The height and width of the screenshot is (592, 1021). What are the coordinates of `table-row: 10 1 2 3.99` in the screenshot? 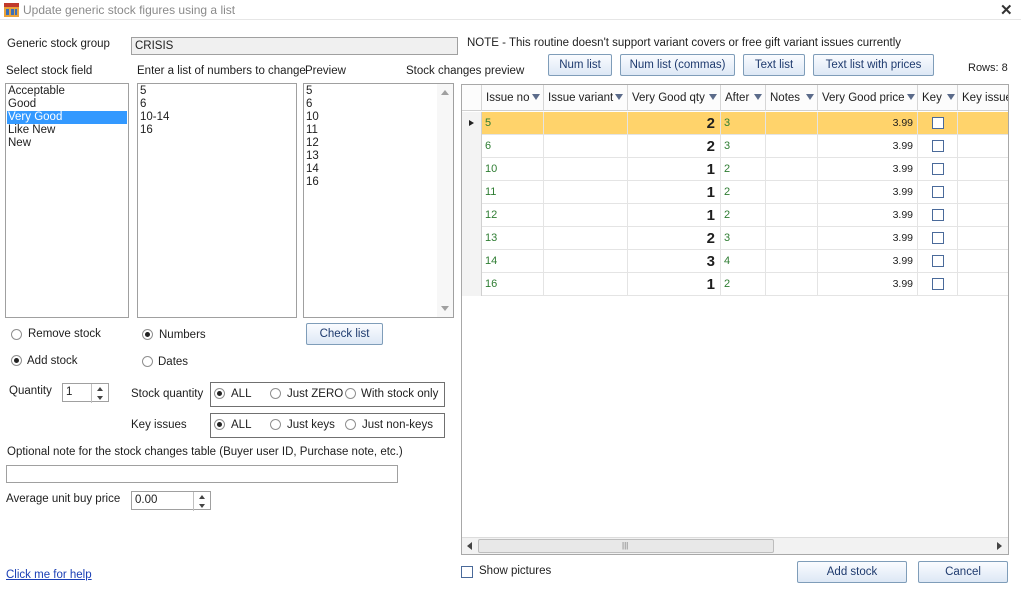 It's located at (735, 169).